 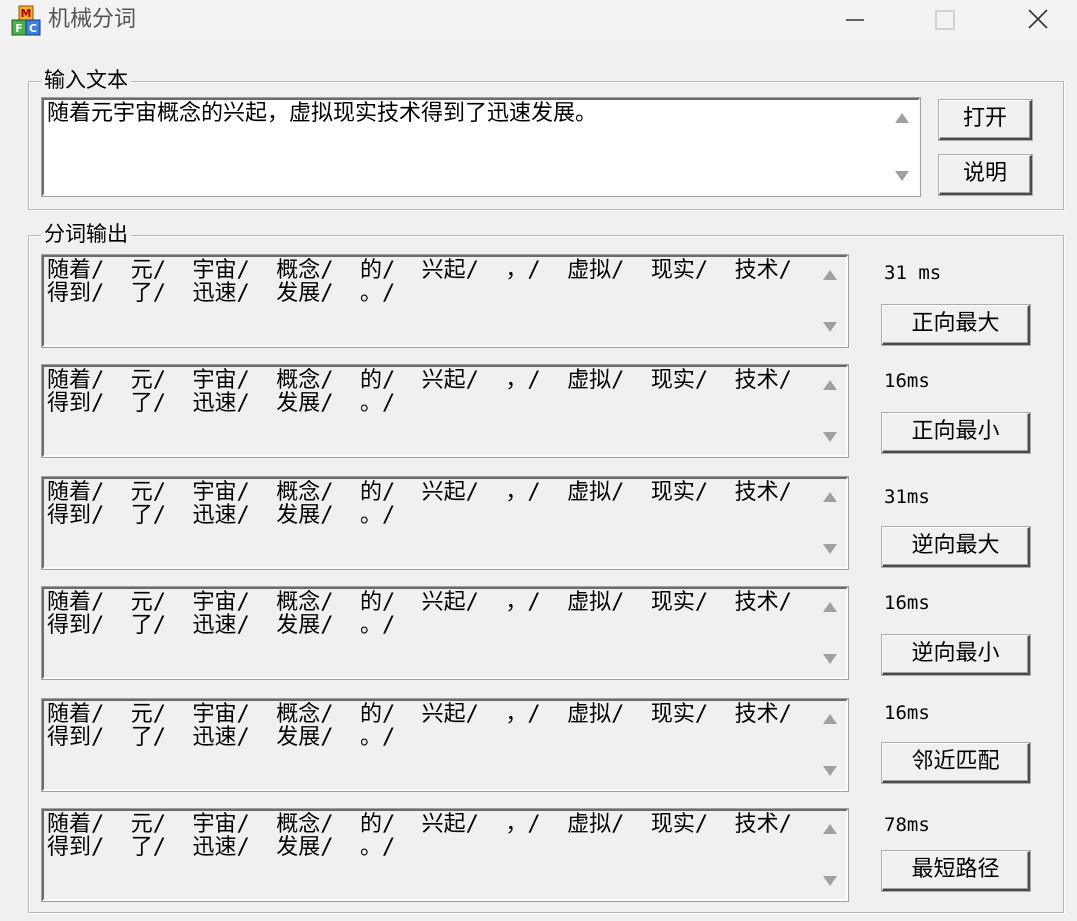 I want to click on maximize-button, so click(x=945, y=20).